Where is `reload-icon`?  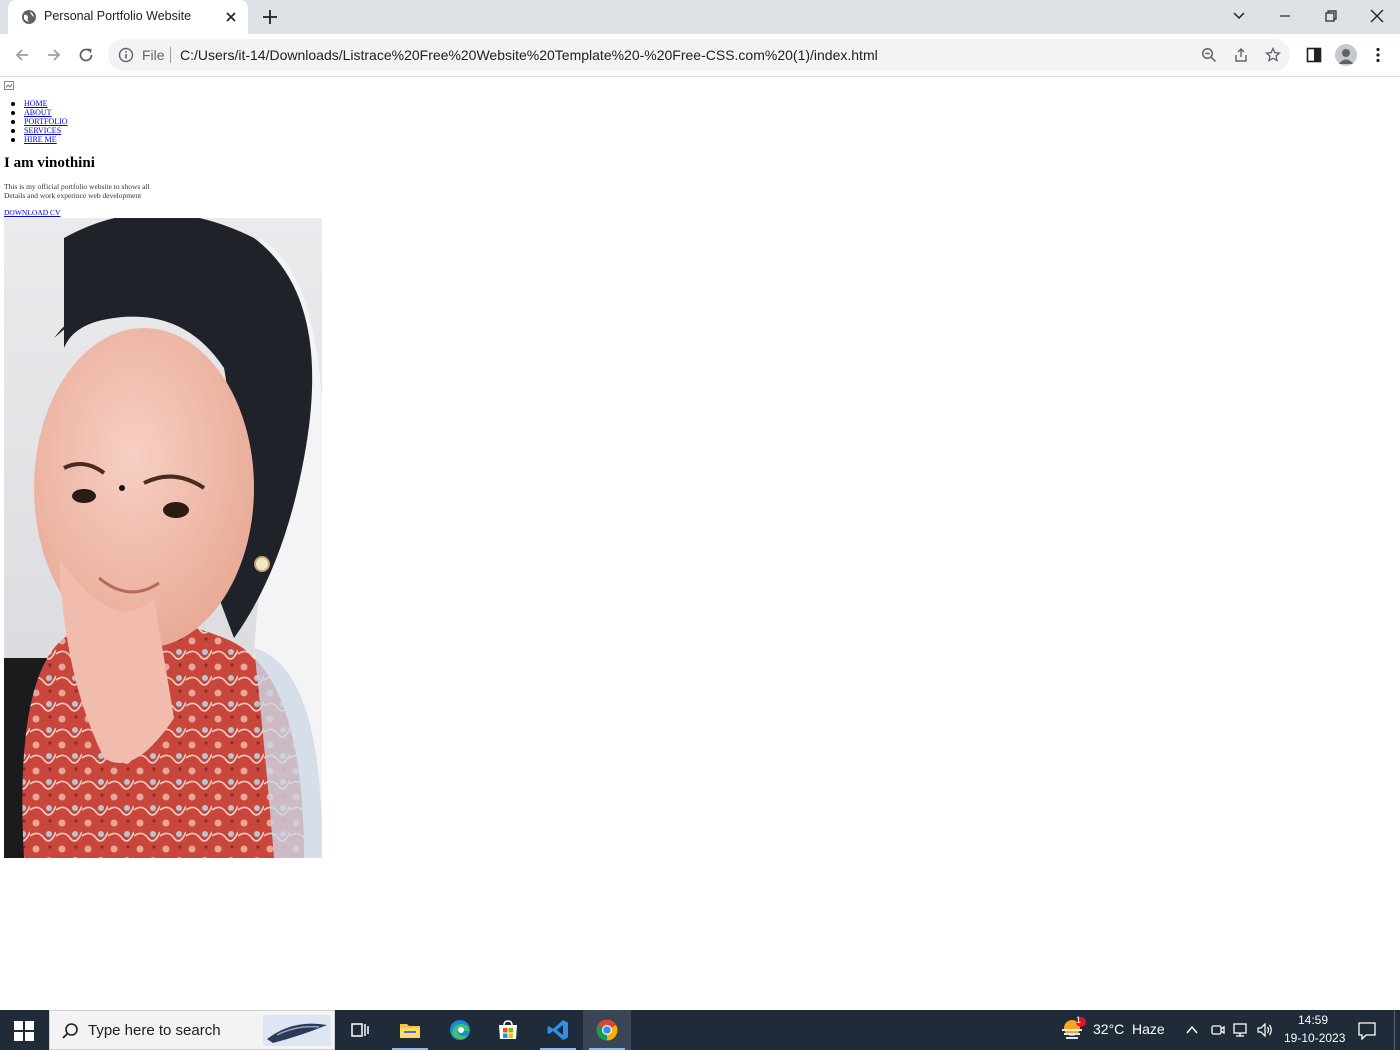 reload-icon is located at coordinates (86, 55).